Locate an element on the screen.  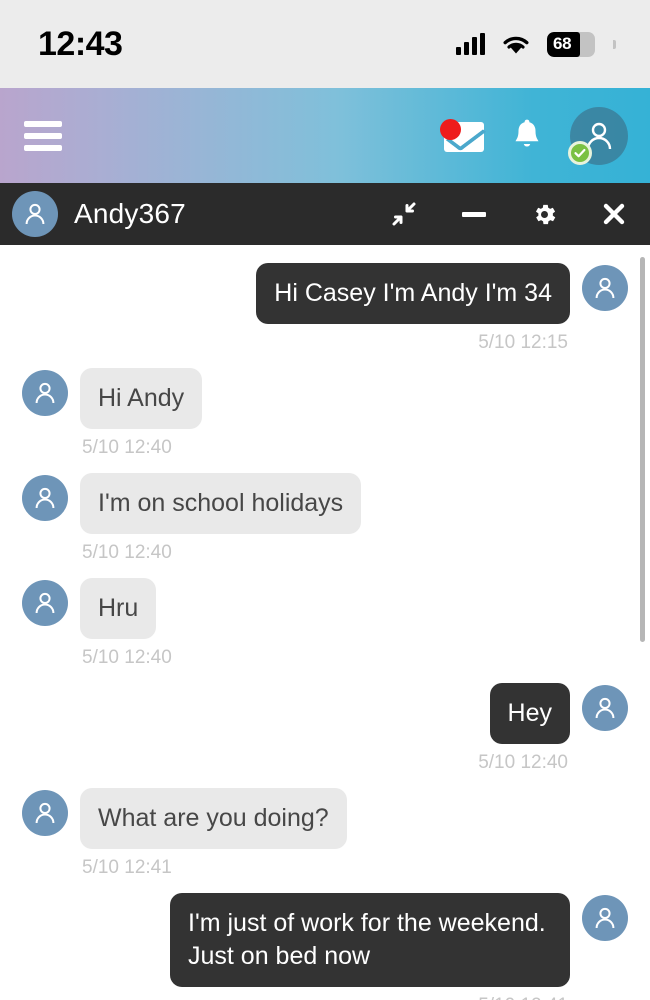
message-row: Hi Casey I'm Andy I'm 34 is located at coordinates (325, 293).